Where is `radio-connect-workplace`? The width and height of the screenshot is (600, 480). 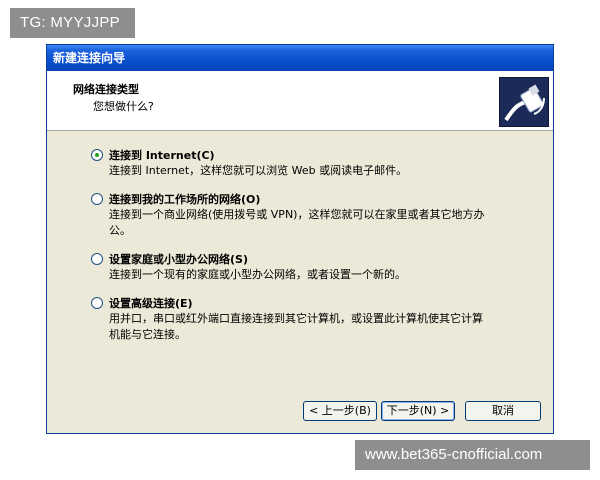 radio-connect-workplace is located at coordinates (97, 199).